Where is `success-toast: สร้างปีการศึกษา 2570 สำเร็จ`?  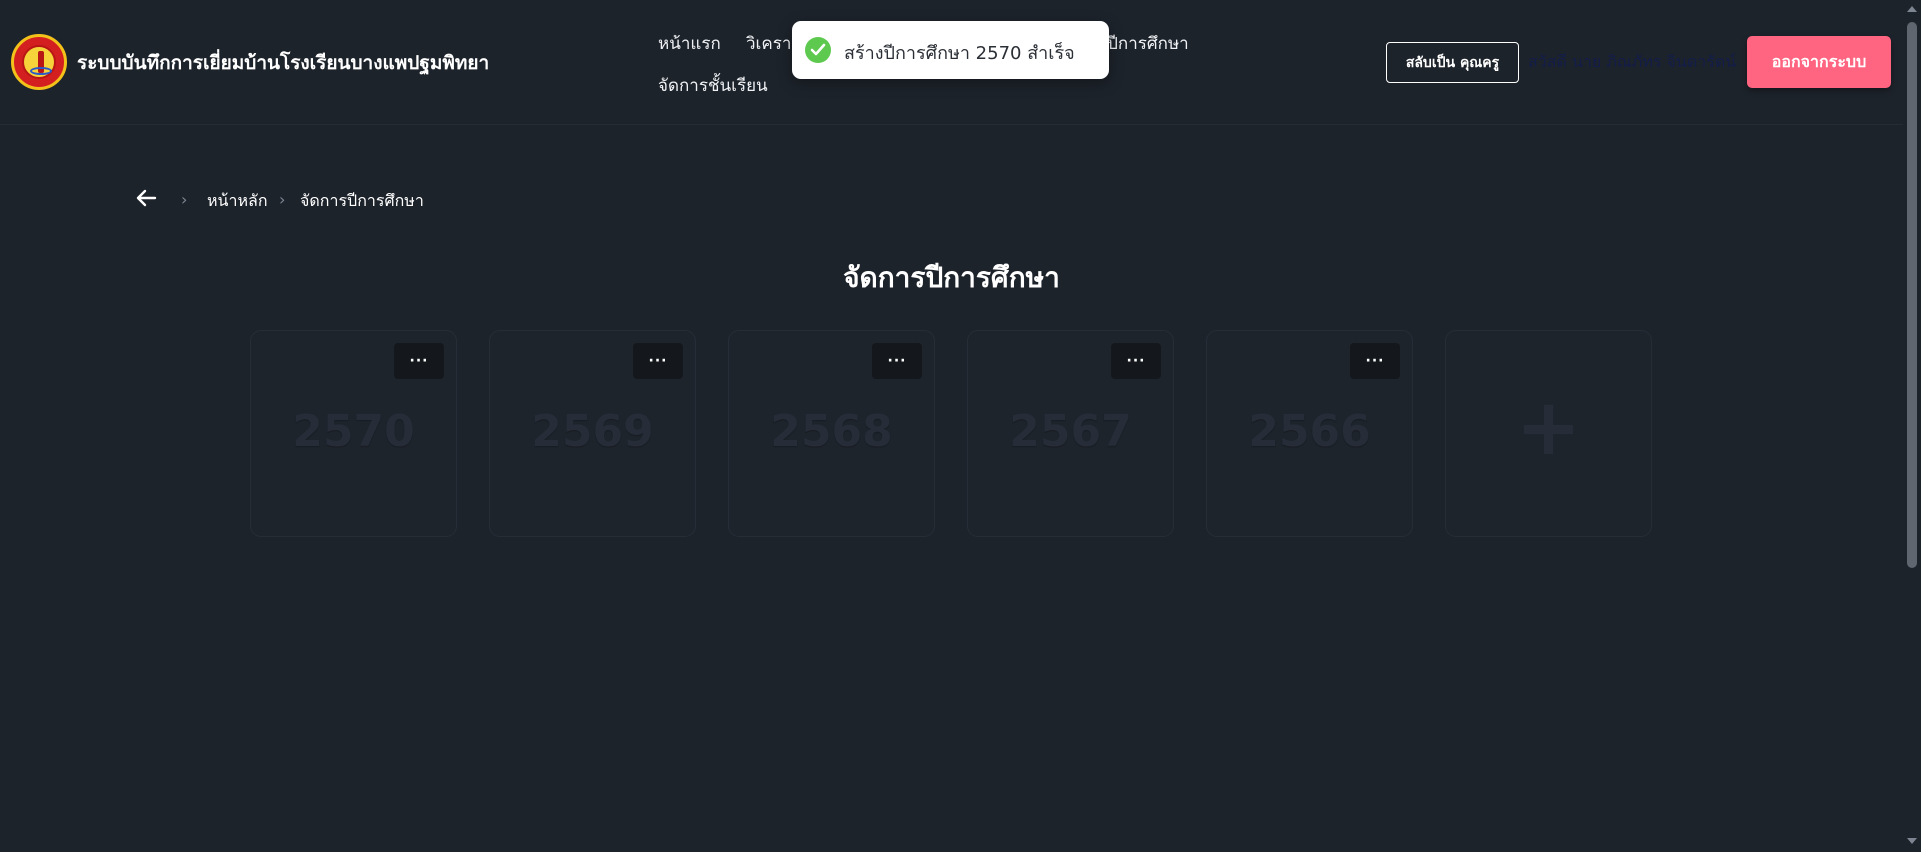
success-toast: สร้างปีการศึกษา 2570 สำเร็จ is located at coordinates (950, 50).